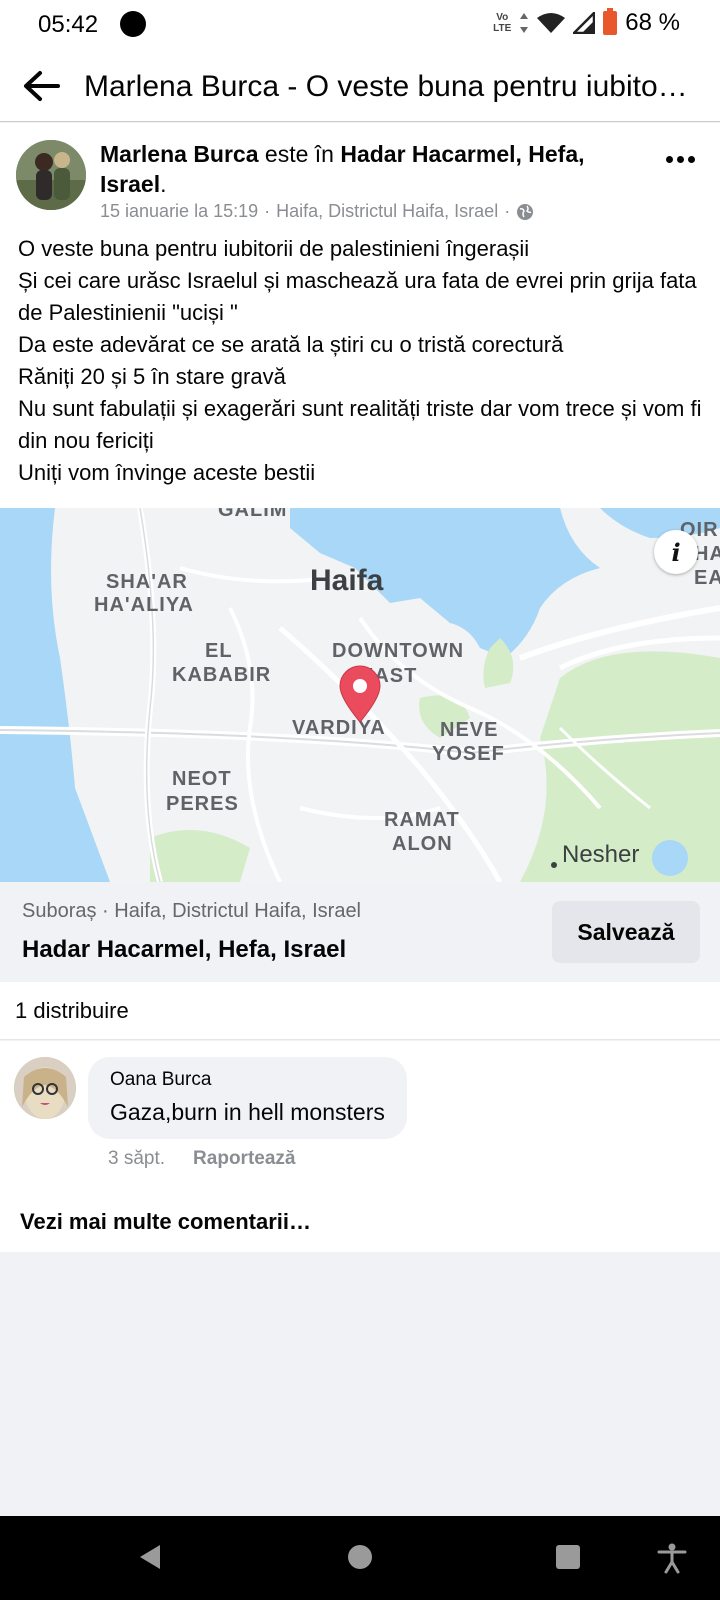 This screenshot has width=720, height=1600. What do you see at coordinates (247, 1080) in the screenshot?
I see `comment-author: Oana Burca` at bounding box center [247, 1080].